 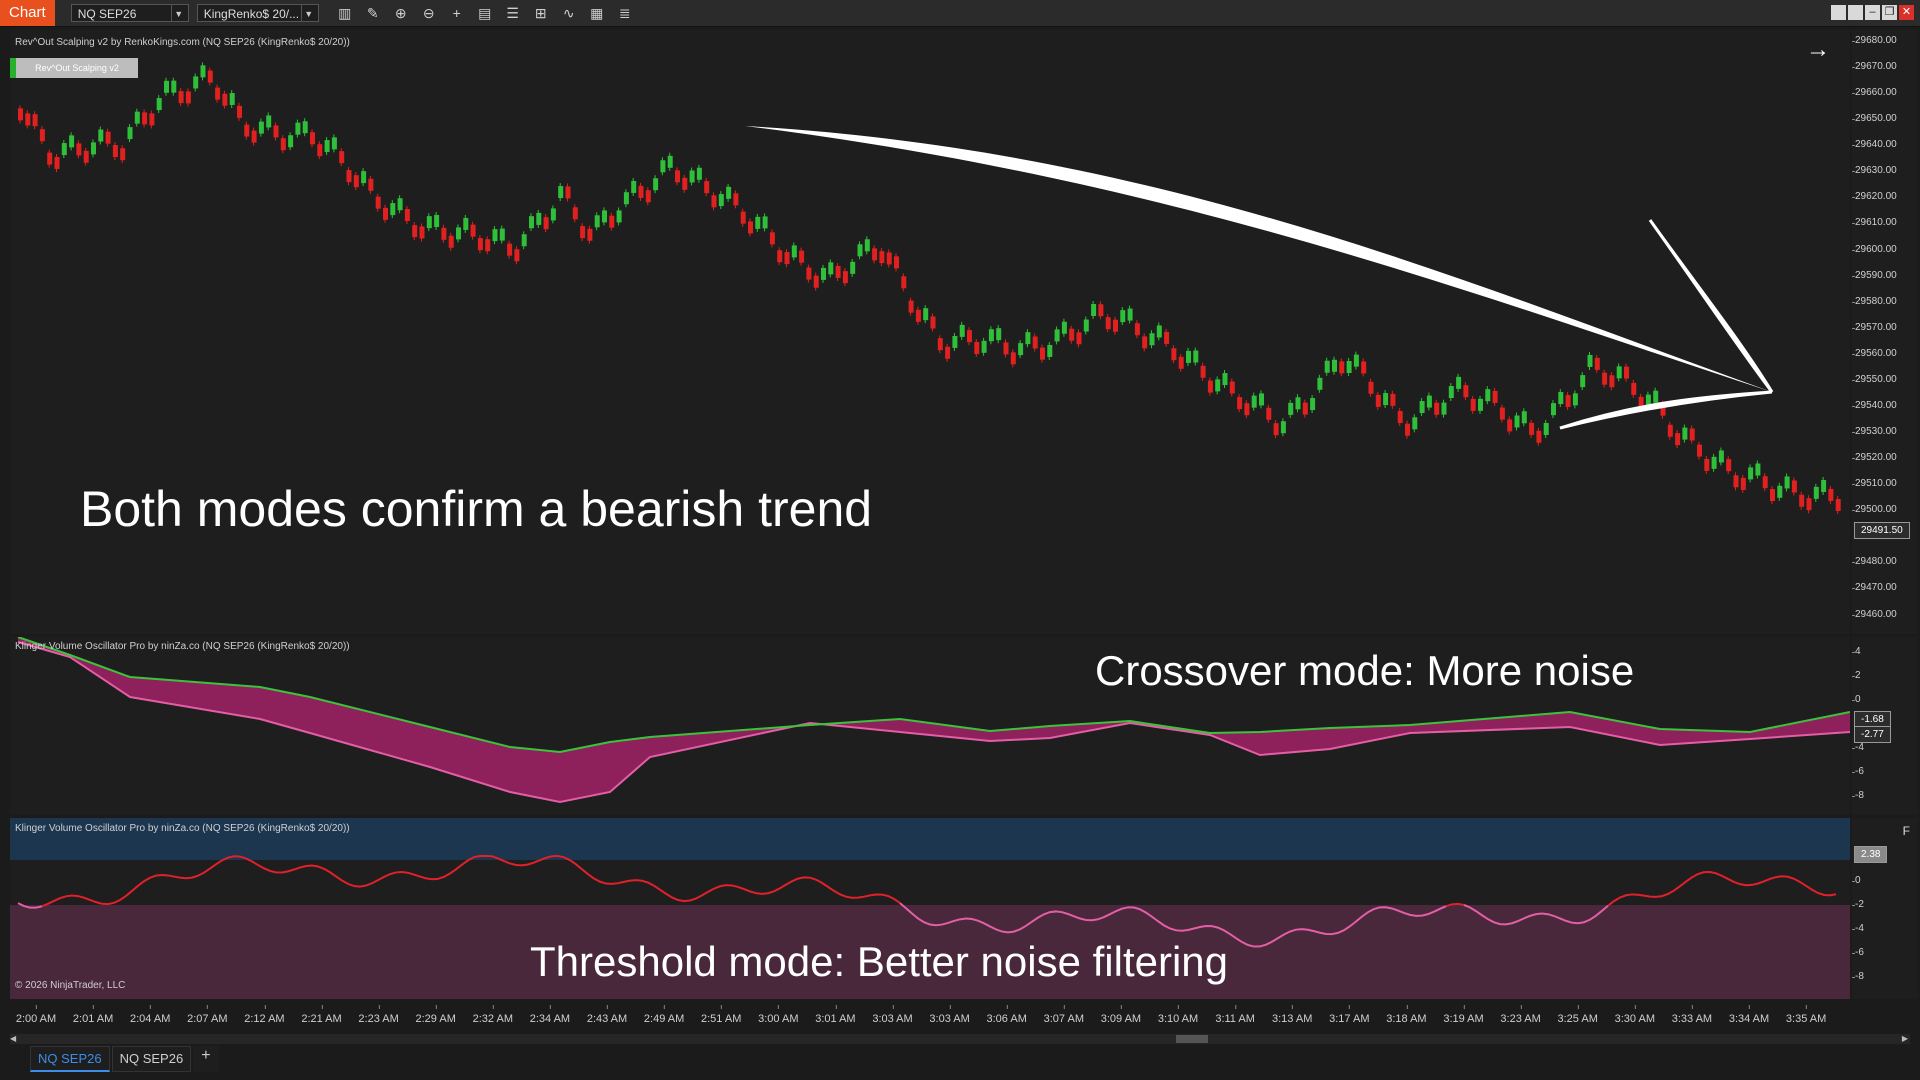 What do you see at coordinates (1882, 530) in the screenshot?
I see `last-price-badge: 29491.50` at bounding box center [1882, 530].